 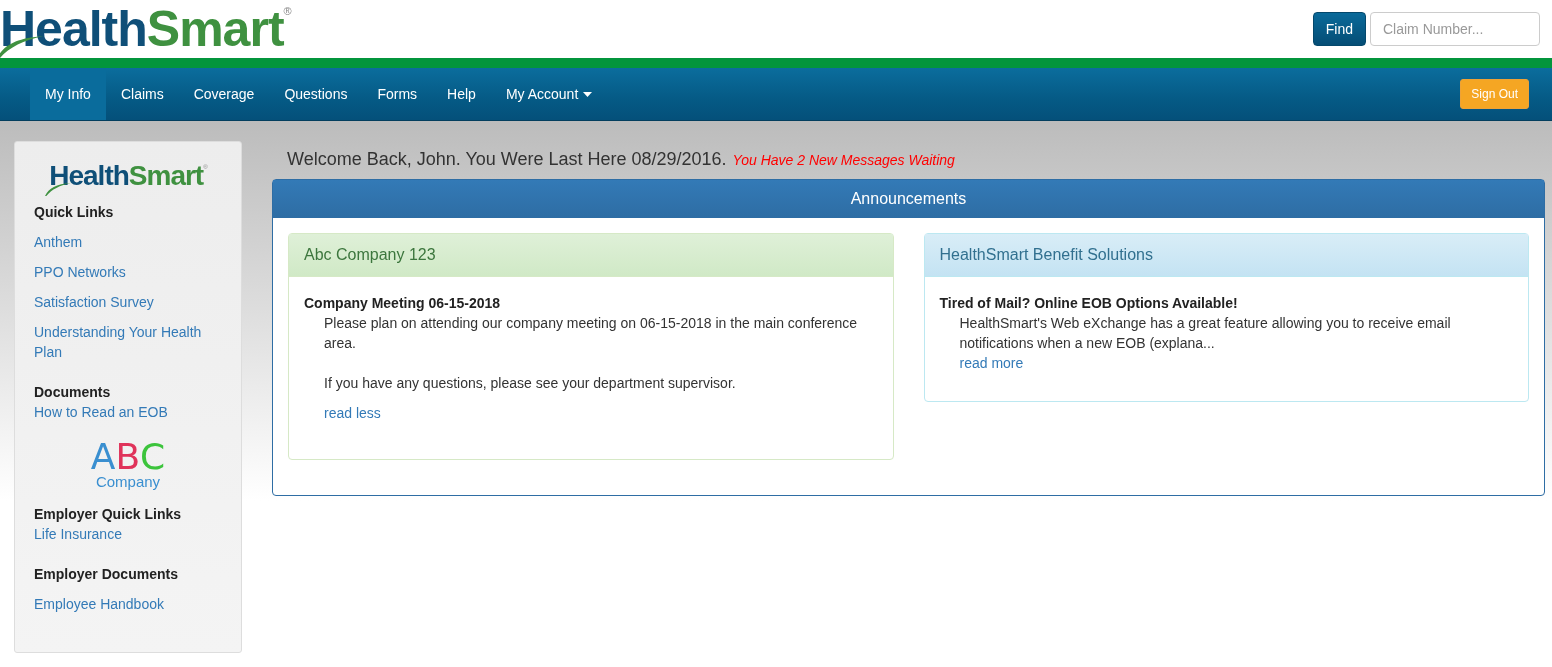 What do you see at coordinates (908, 199) in the screenshot?
I see `panel-title: Announcements` at bounding box center [908, 199].